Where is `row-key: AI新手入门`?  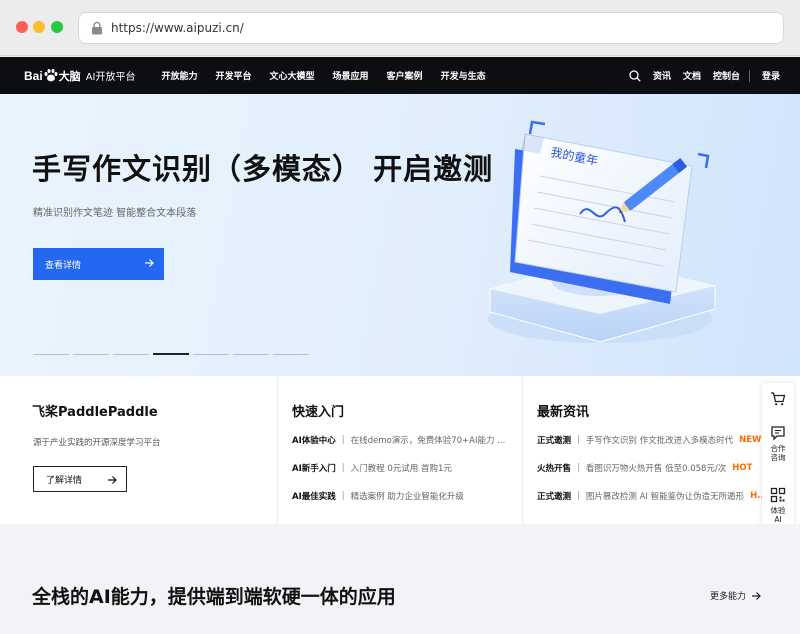 row-key: AI新手入门 is located at coordinates (314, 469).